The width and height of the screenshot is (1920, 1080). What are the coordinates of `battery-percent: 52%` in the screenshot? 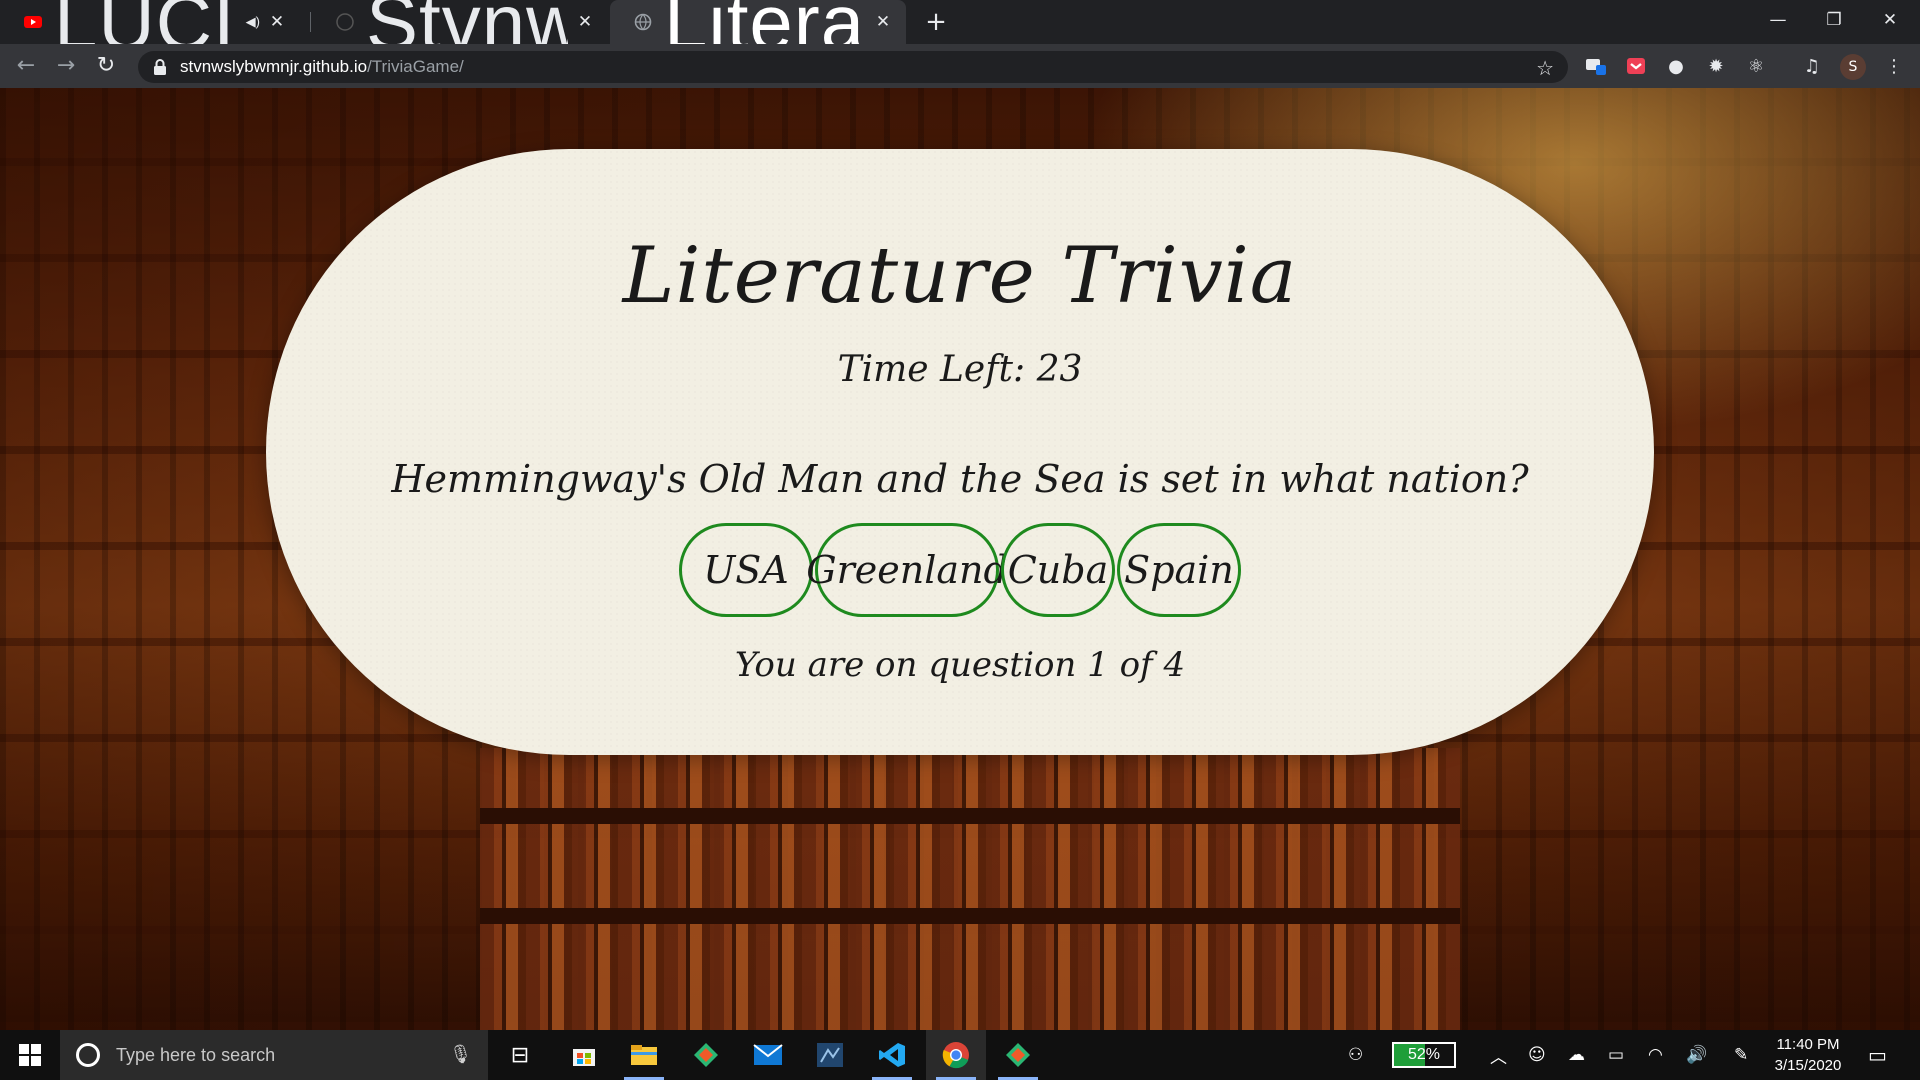 It's located at (1424, 1054).